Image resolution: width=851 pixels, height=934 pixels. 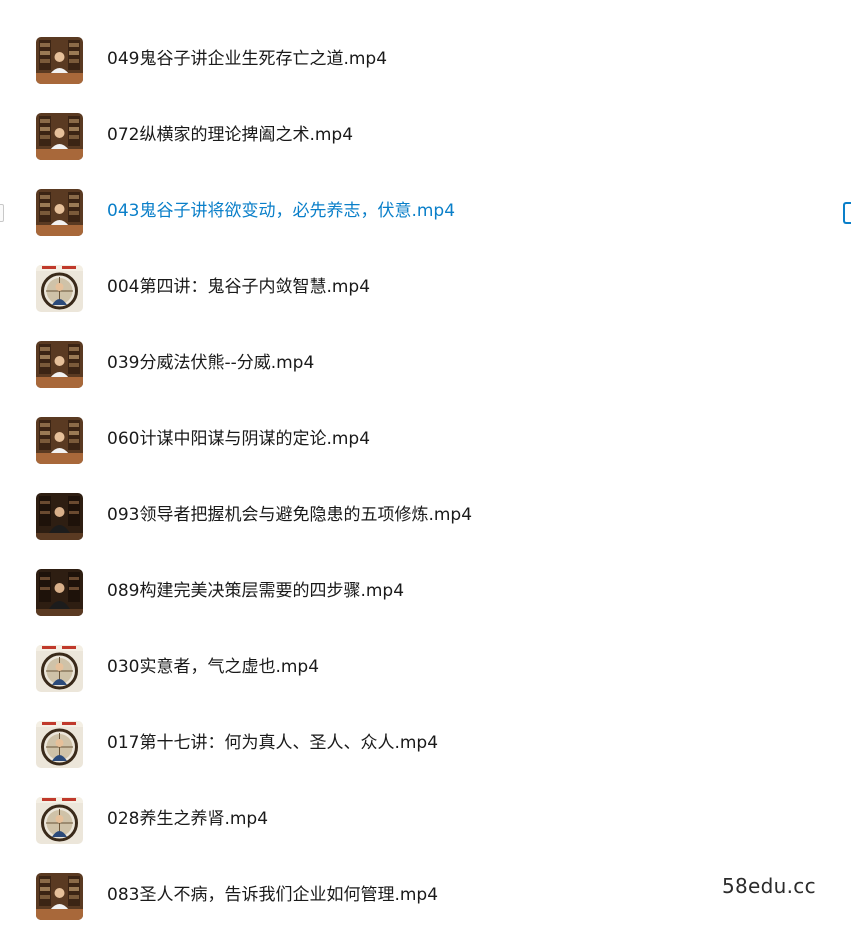 What do you see at coordinates (425, 364) in the screenshot?
I see `file-row: 039分威法伏熊--分威.mp4` at bounding box center [425, 364].